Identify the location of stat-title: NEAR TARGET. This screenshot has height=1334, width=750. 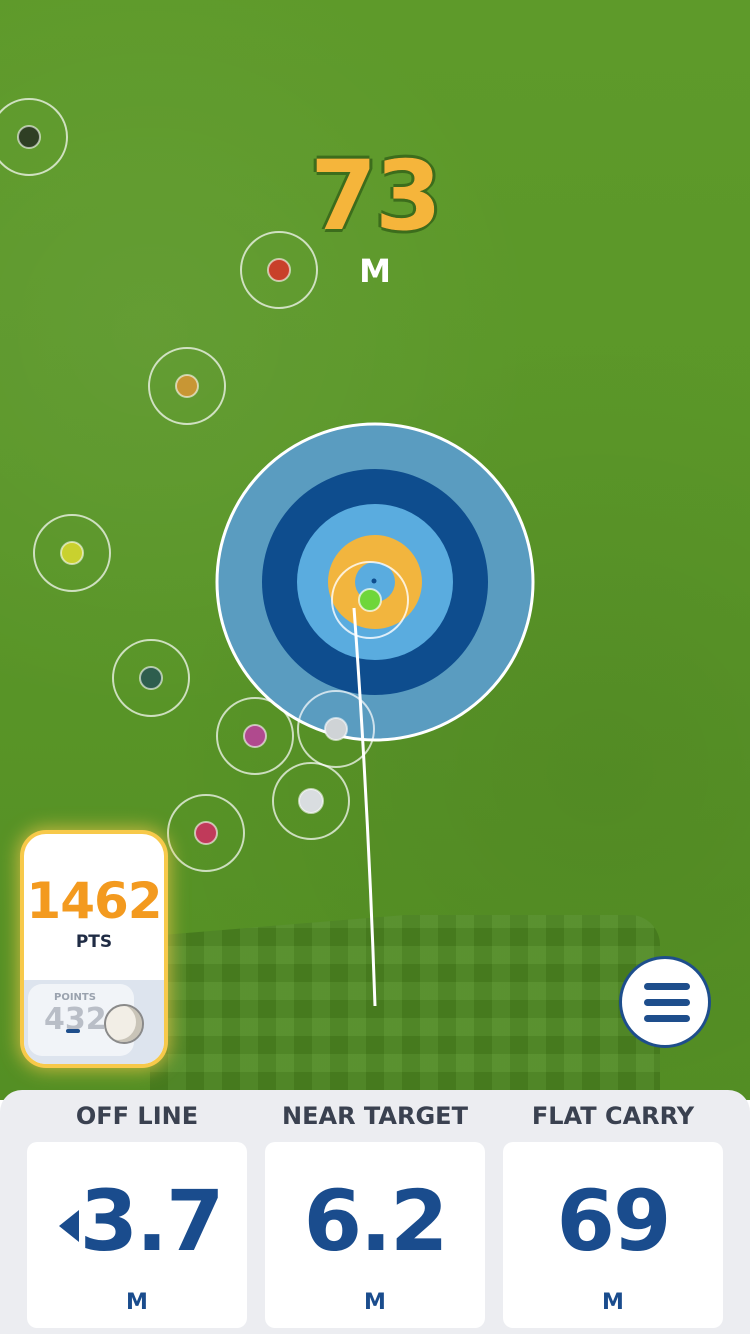
(375, 1116).